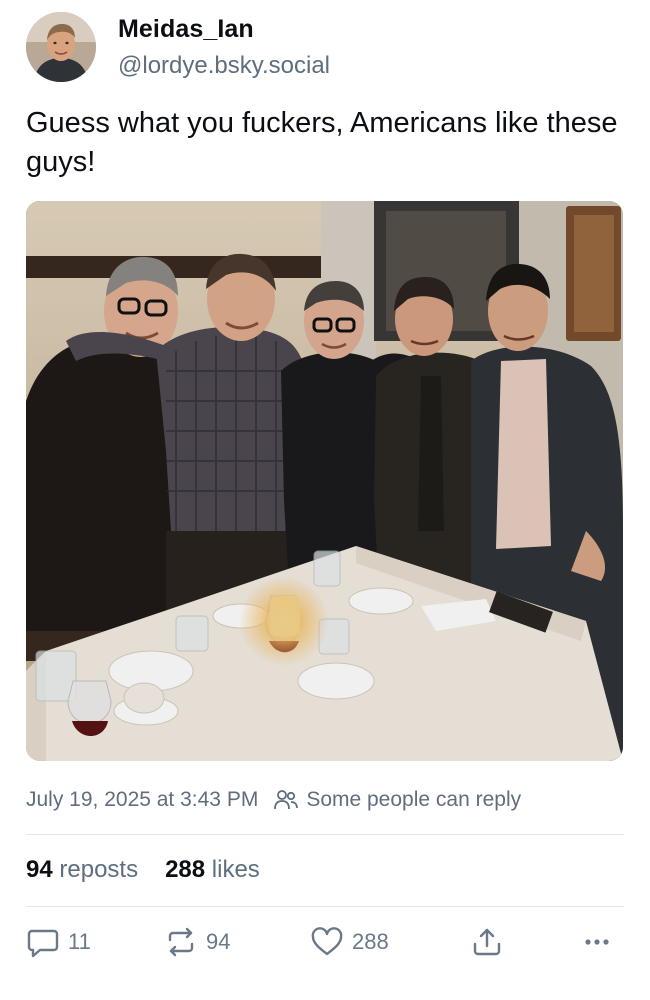  Describe the element at coordinates (186, 29) in the screenshot. I see `author-display-name: Meidas_Ian` at that location.